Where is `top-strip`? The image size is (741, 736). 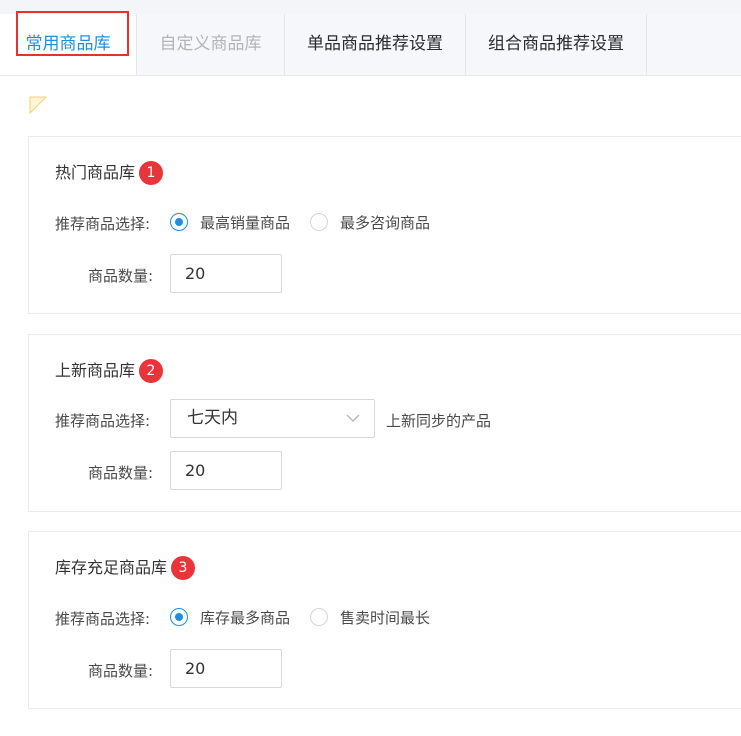
top-strip is located at coordinates (370, 7).